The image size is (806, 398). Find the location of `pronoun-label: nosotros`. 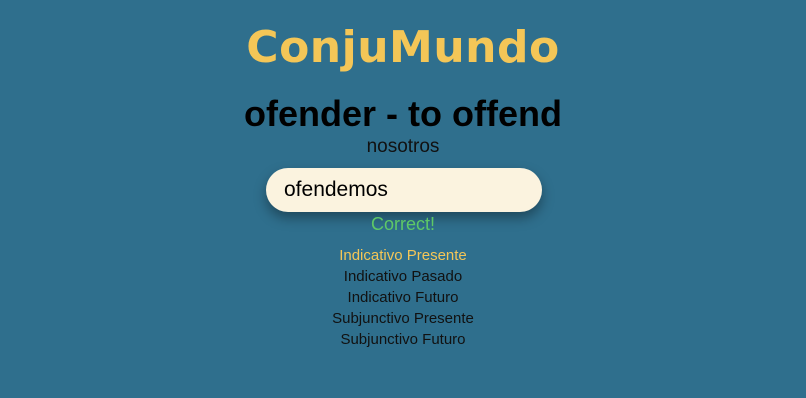

pronoun-label: nosotros is located at coordinates (403, 146).